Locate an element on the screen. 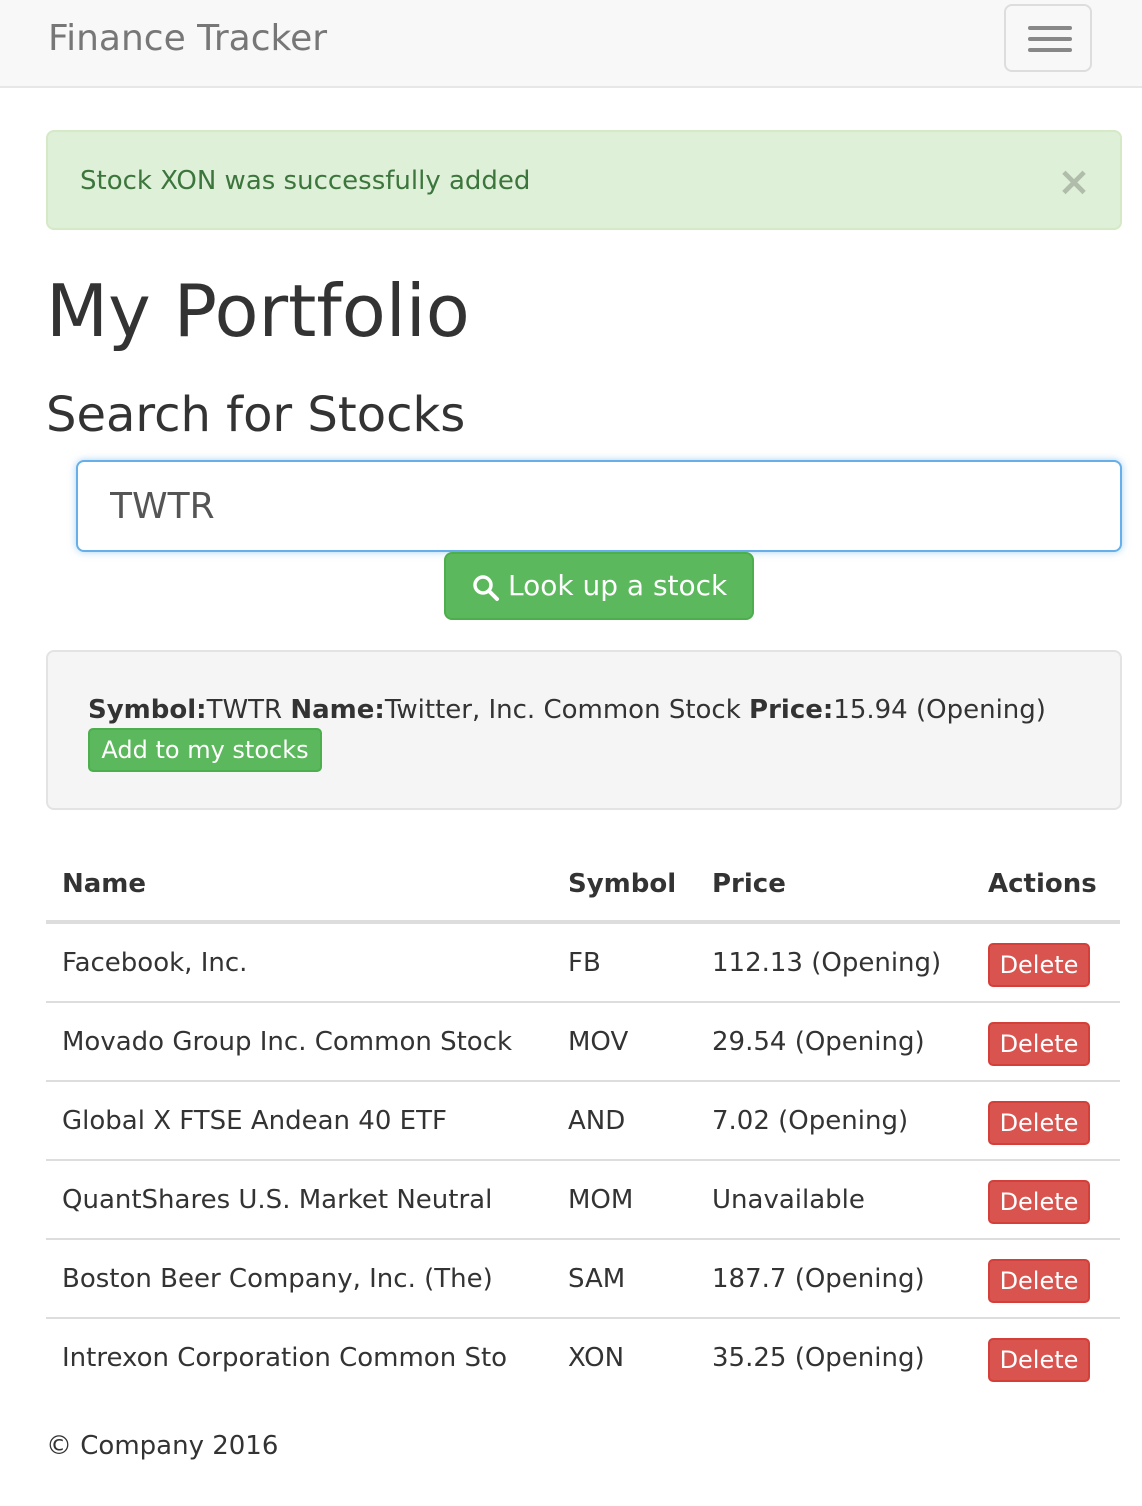  symbol-label: Symbol: is located at coordinates (147, 710).